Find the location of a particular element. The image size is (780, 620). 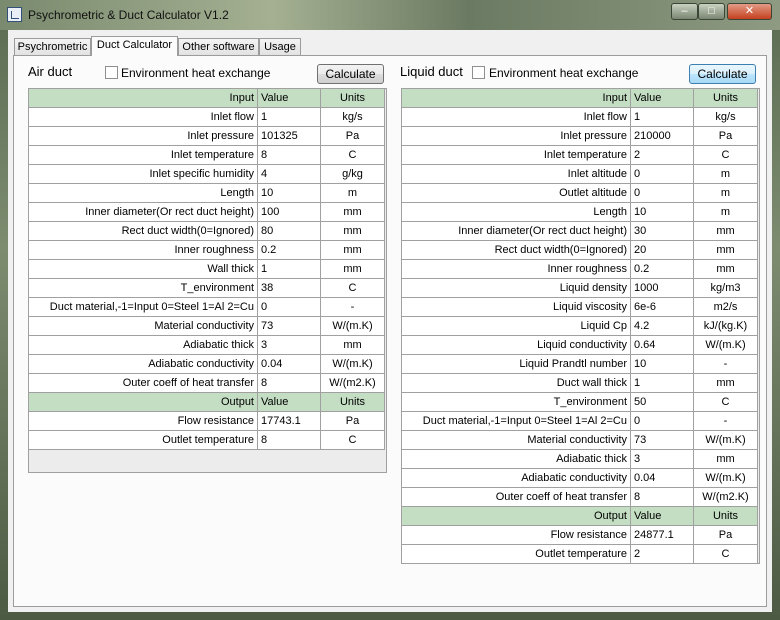

grid-row: Wall thick 1 mm is located at coordinates (207, 269).